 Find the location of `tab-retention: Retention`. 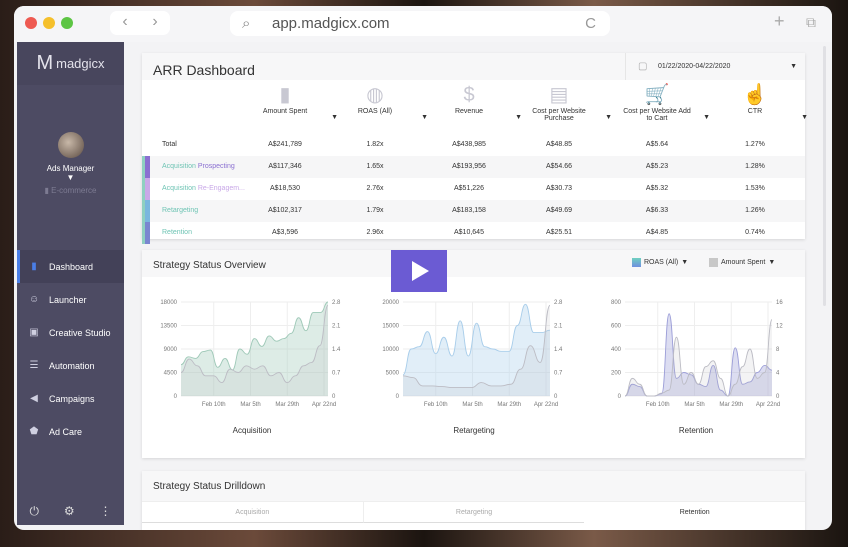

tab-retention: Retention is located at coordinates (694, 512).